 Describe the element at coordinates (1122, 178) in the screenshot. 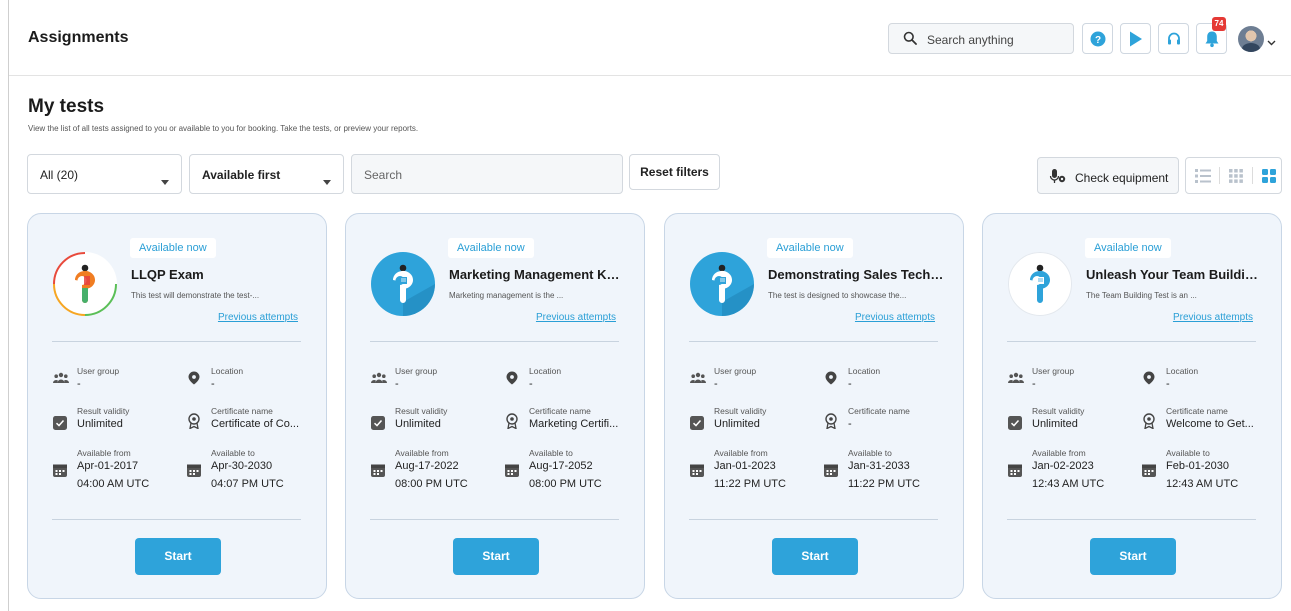

I see `check-equipment-label: Check equipment` at that location.